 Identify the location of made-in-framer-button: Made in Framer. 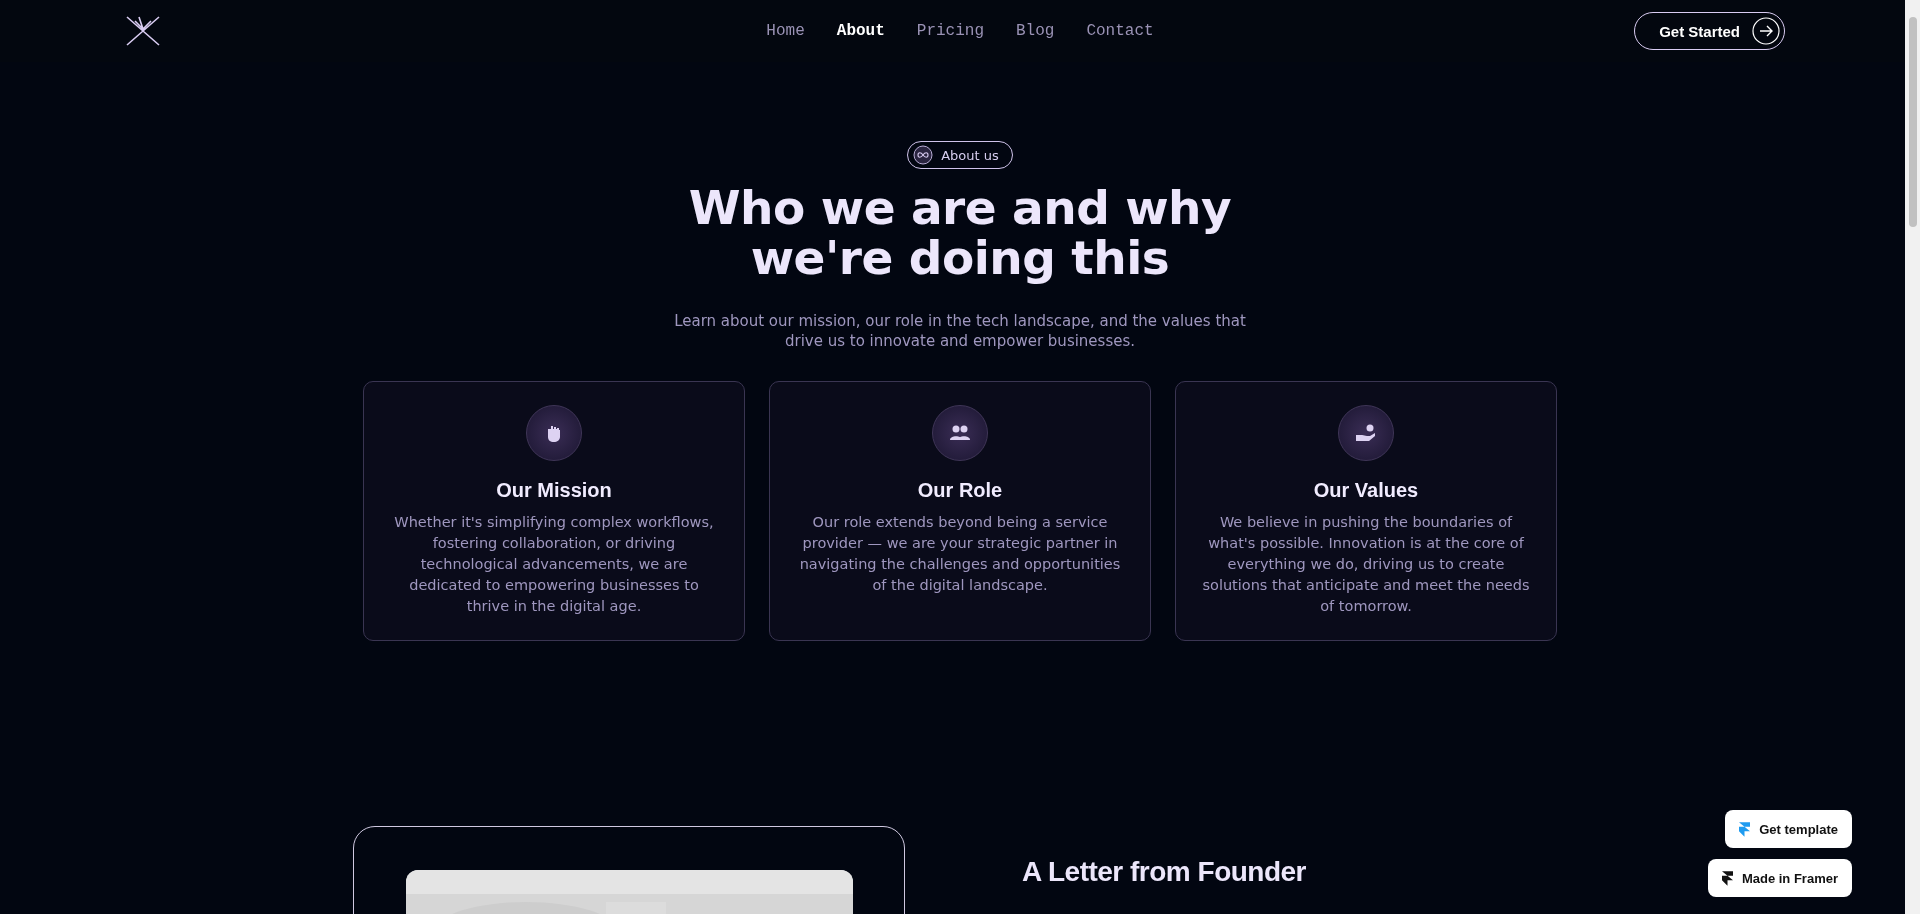
(1779, 878).